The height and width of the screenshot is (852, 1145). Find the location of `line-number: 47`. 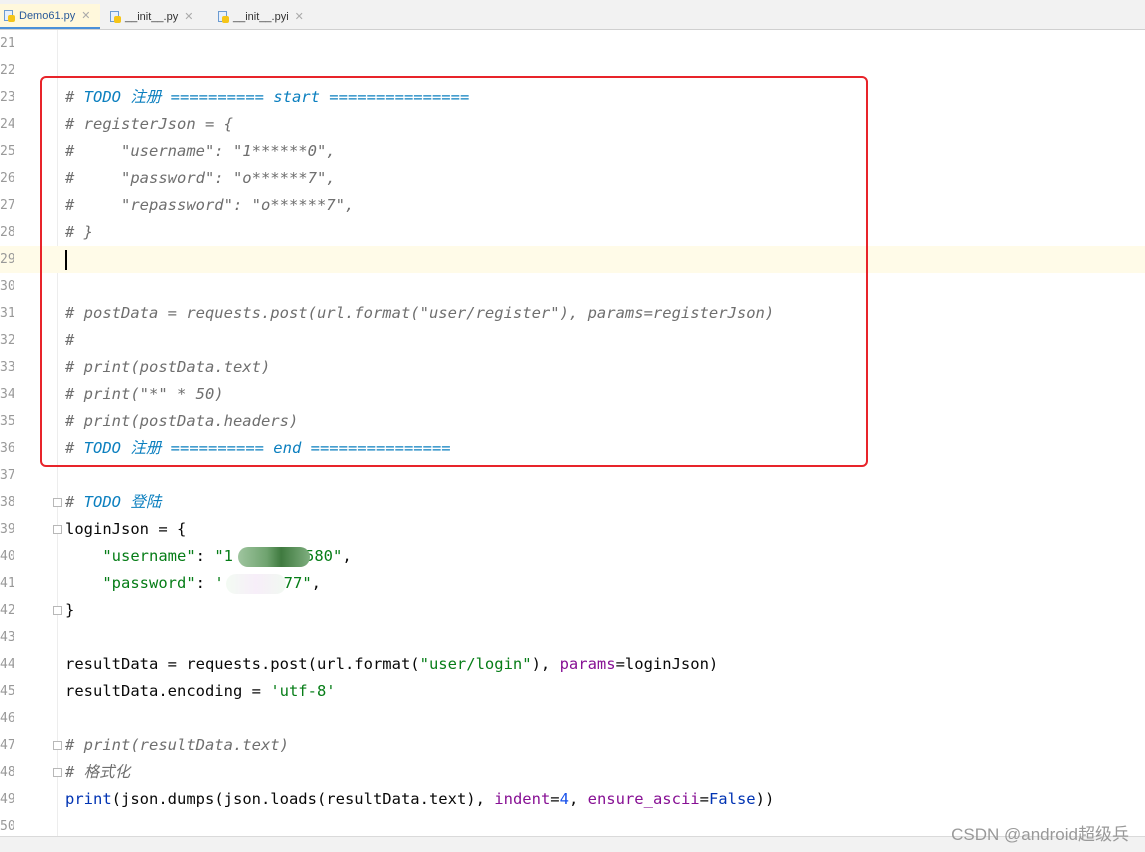

line-number: 47 is located at coordinates (7, 745).